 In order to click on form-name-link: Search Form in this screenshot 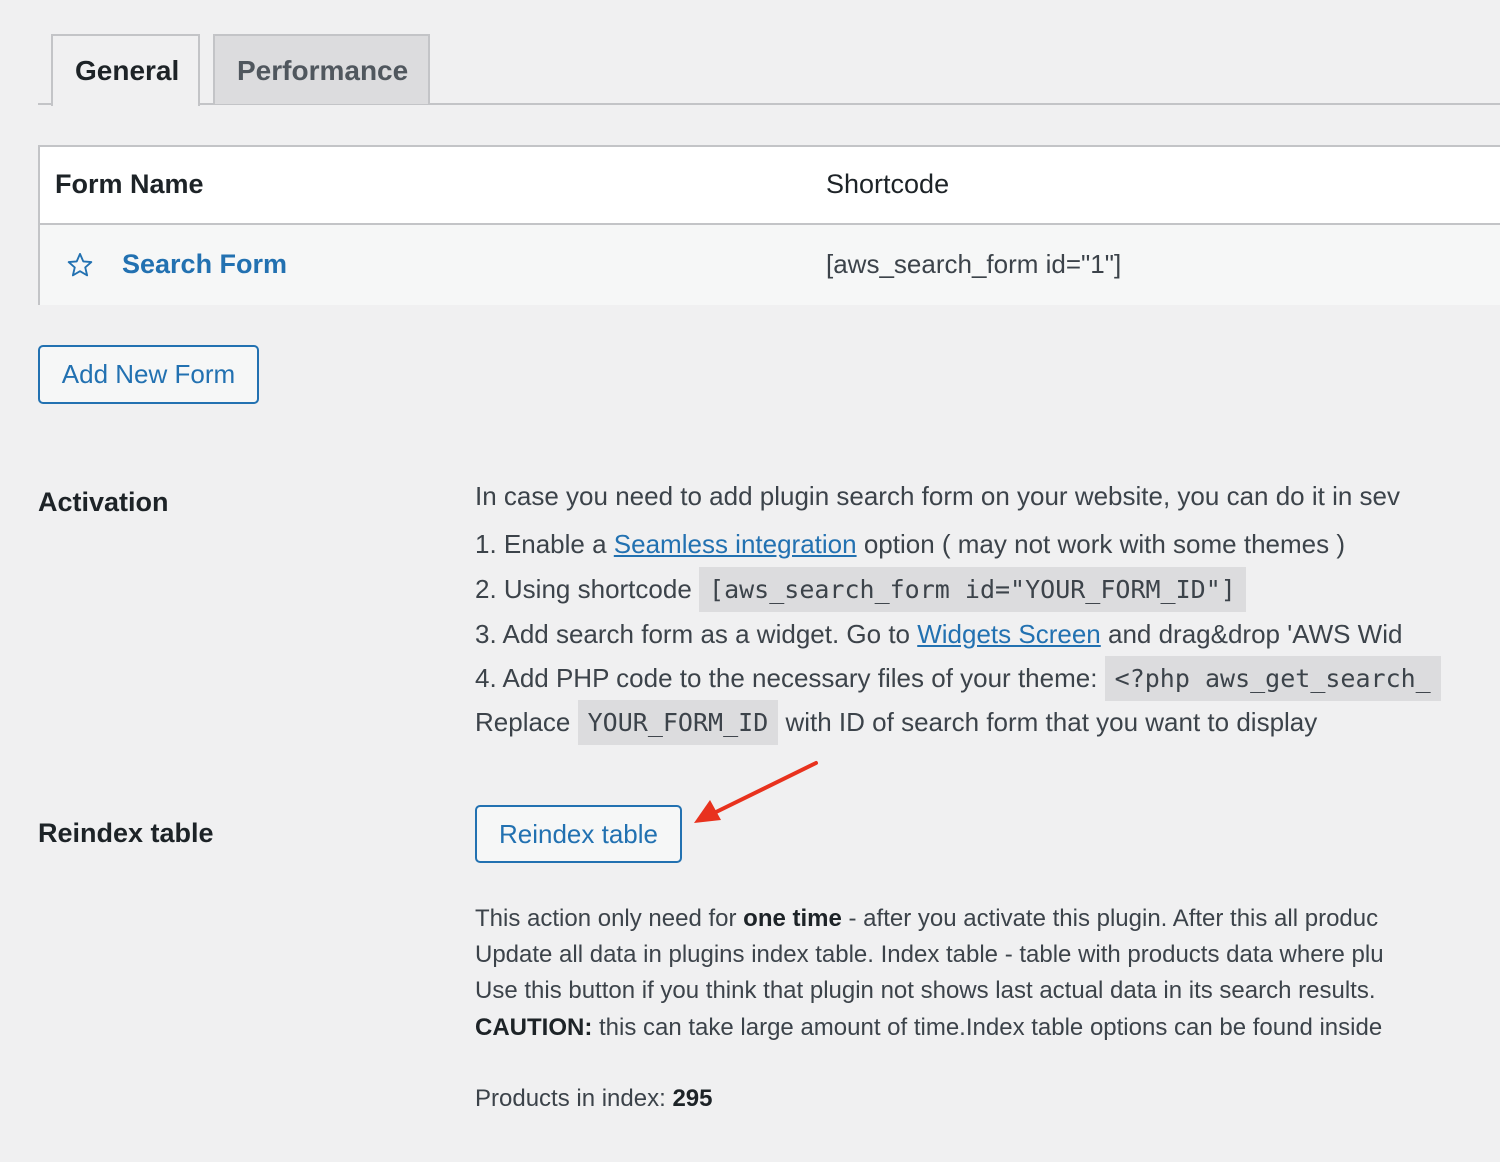, I will do `click(204, 264)`.